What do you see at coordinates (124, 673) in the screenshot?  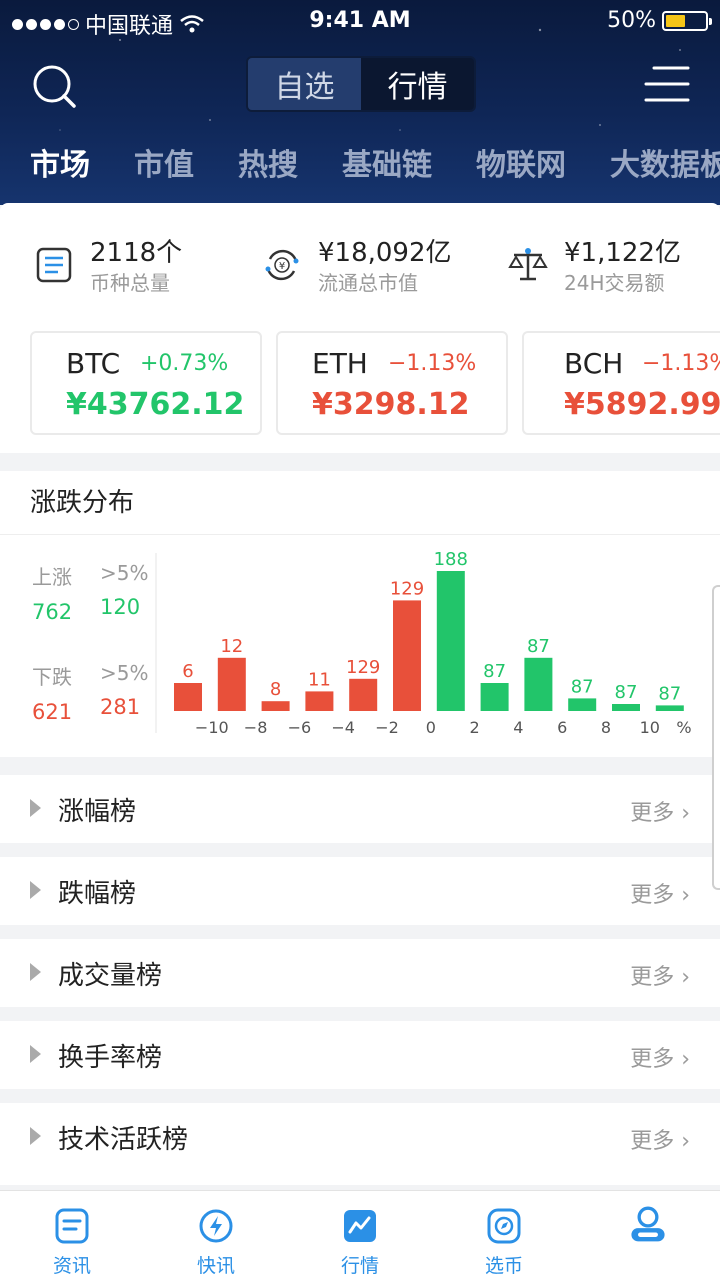 I see `fall-over5-label: >5%` at bounding box center [124, 673].